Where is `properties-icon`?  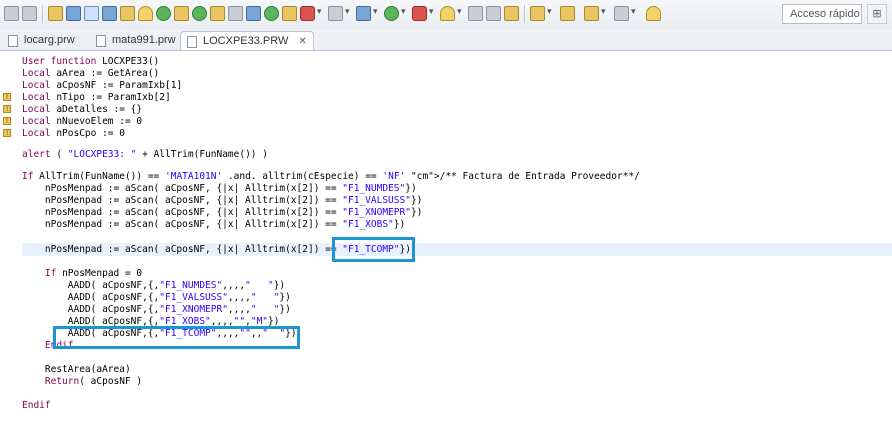 properties-icon is located at coordinates (55, 13).